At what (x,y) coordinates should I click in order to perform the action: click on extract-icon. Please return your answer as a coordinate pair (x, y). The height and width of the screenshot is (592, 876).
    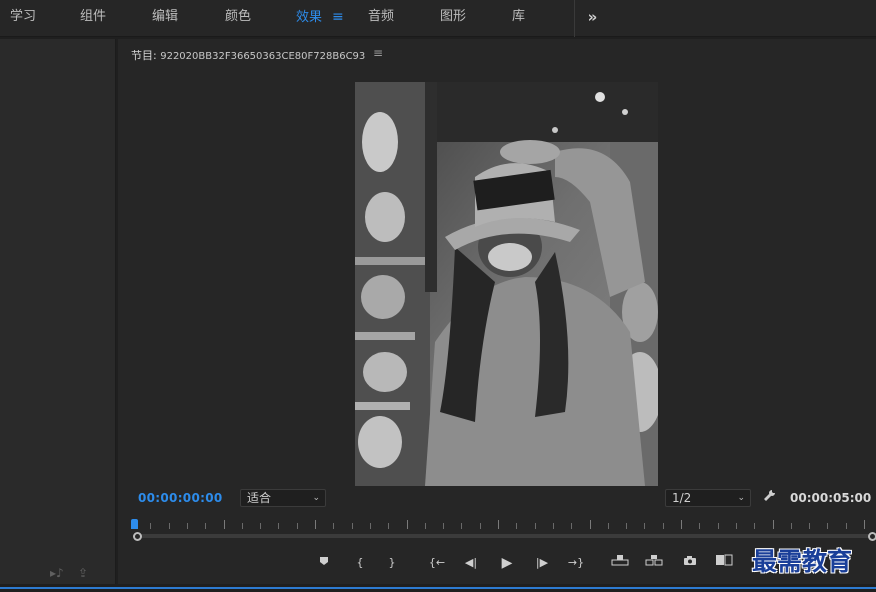
    Looking at the image, I should click on (654, 560).